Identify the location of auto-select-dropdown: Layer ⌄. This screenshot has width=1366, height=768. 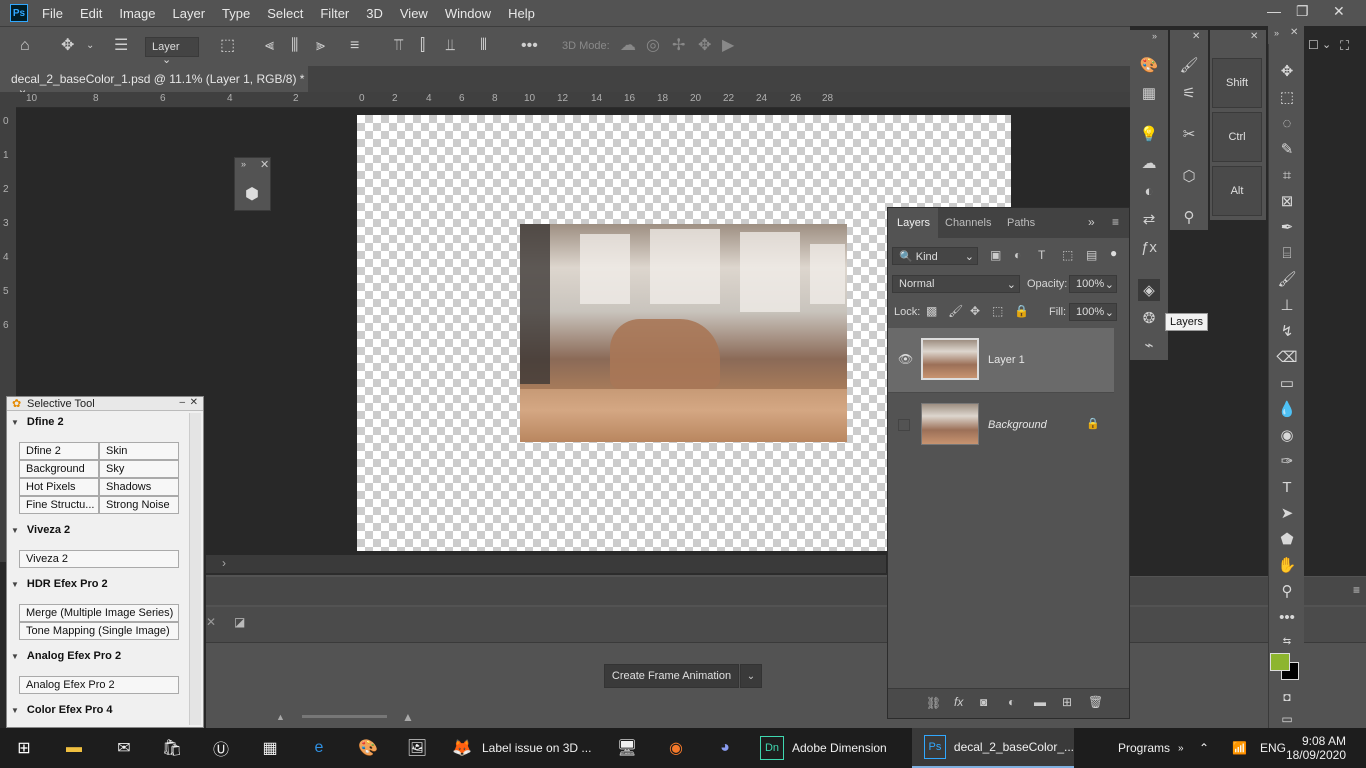
(172, 51).